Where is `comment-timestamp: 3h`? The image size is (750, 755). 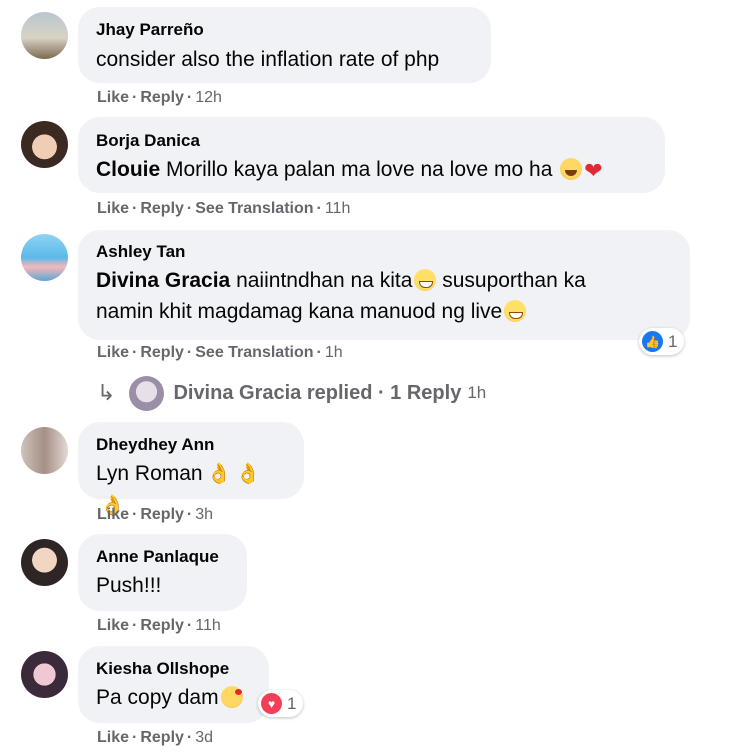 comment-timestamp: 3h is located at coordinates (204, 514).